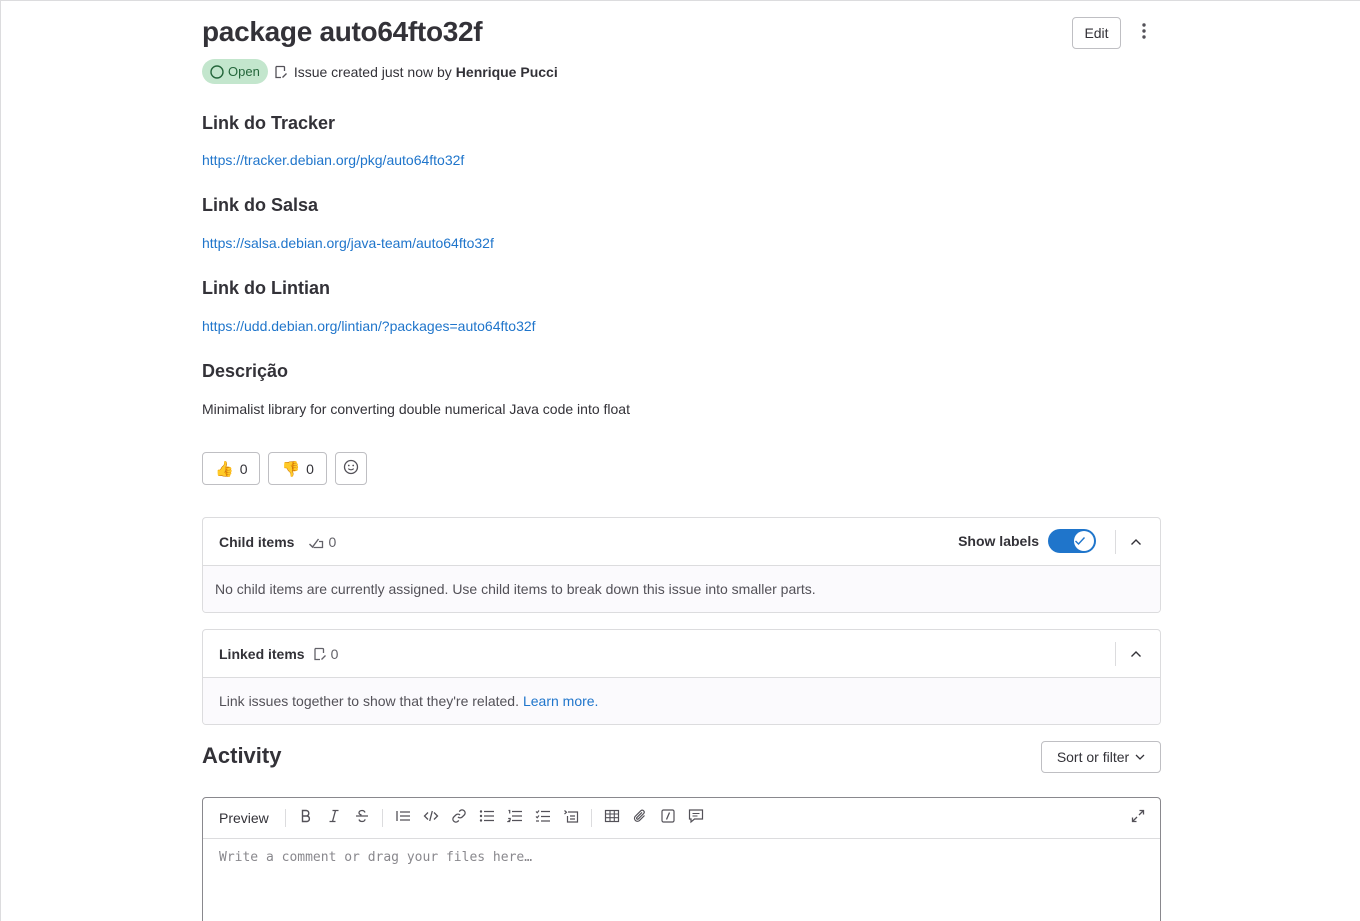 The image size is (1360, 921). What do you see at coordinates (310, 468) in the screenshot?
I see `thumbs-down-count: 0` at bounding box center [310, 468].